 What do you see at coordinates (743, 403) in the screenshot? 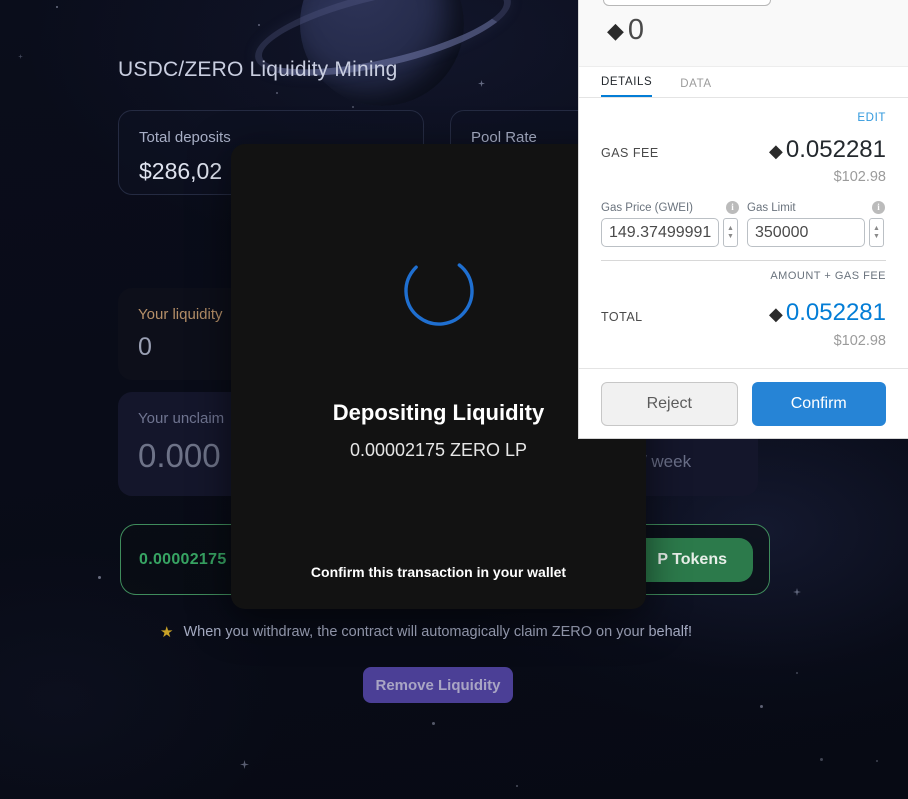
I see `wallet-footer: Reject Confirm` at bounding box center [743, 403].